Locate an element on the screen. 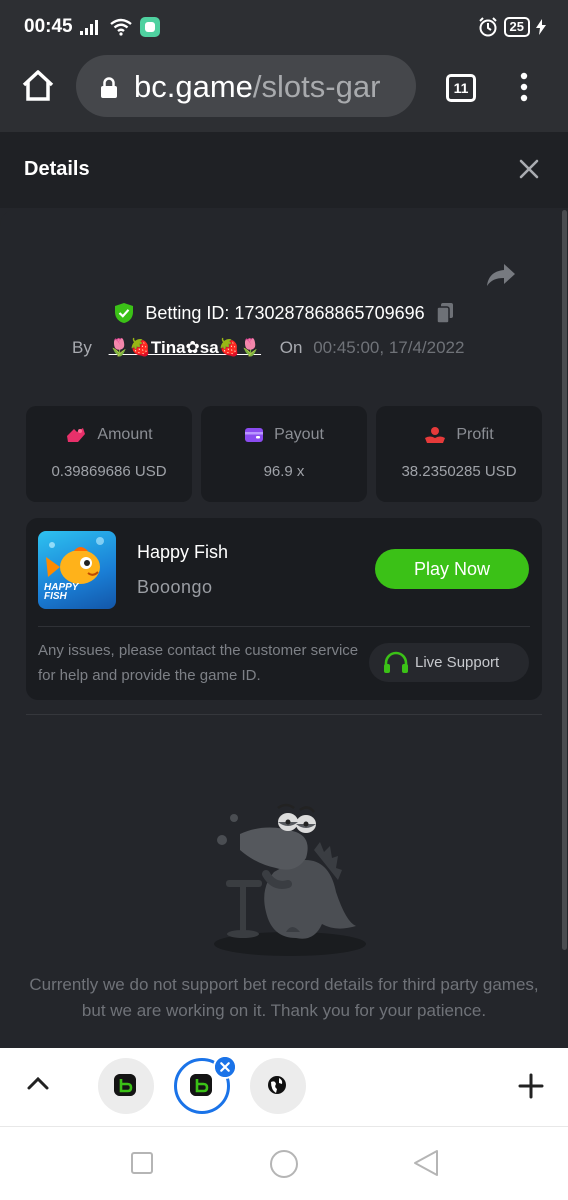 Image resolution: width=568 pixels, height=1200 pixels. tab-bc-game-active is located at coordinates (205, 1084).